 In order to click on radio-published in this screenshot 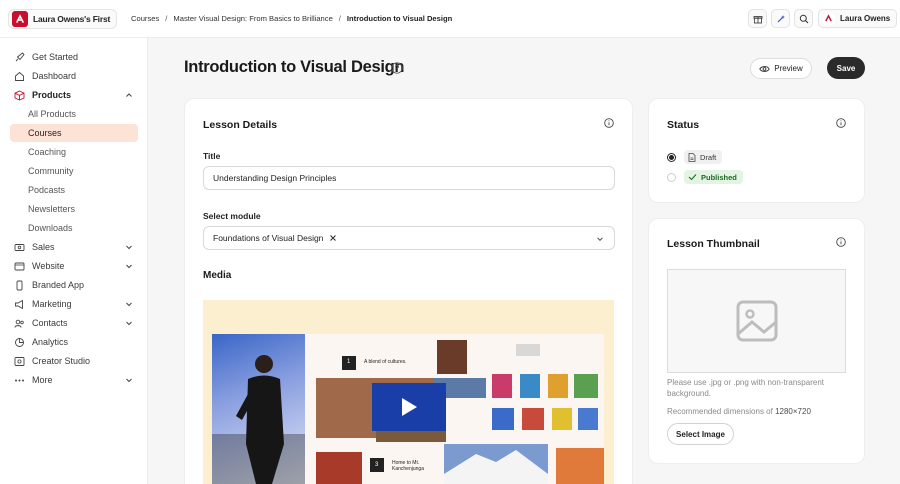, I will do `click(671, 177)`.